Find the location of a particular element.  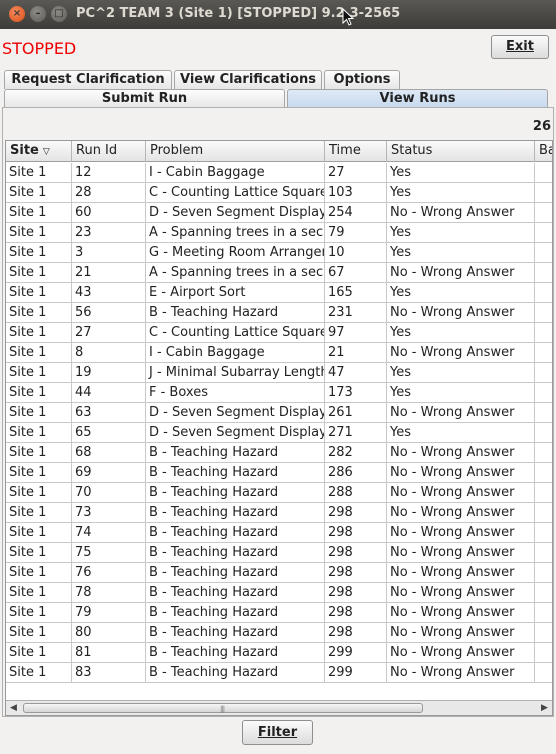

column-header-time: Time is located at coordinates (356, 151).